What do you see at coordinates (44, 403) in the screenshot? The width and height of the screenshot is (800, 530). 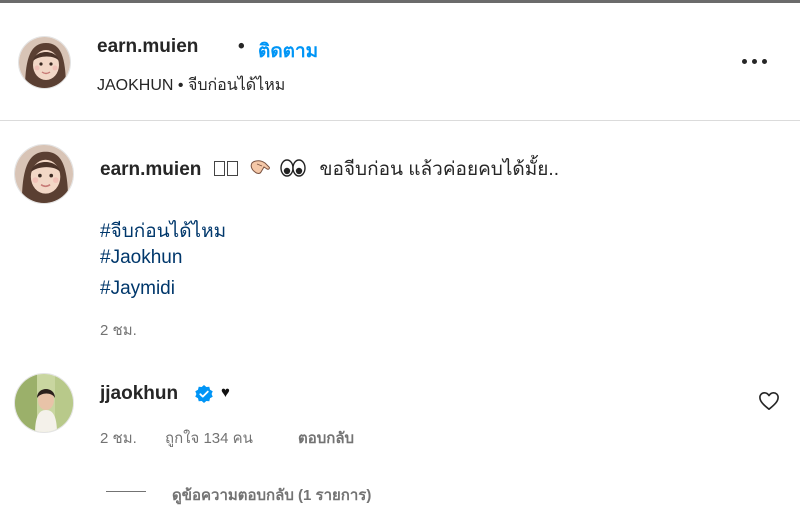 I see `comment-avatar` at bounding box center [44, 403].